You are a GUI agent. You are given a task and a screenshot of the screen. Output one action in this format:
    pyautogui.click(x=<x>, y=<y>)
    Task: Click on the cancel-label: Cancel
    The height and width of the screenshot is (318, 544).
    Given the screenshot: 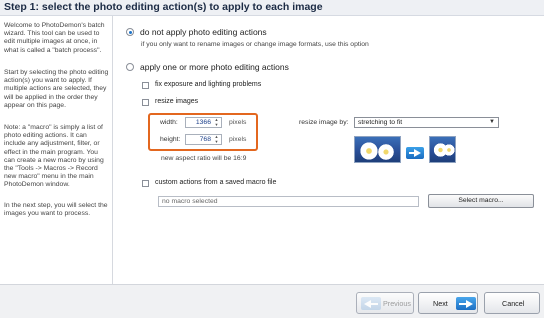 What is the action you would take?
    pyautogui.click(x=513, y=303)
    